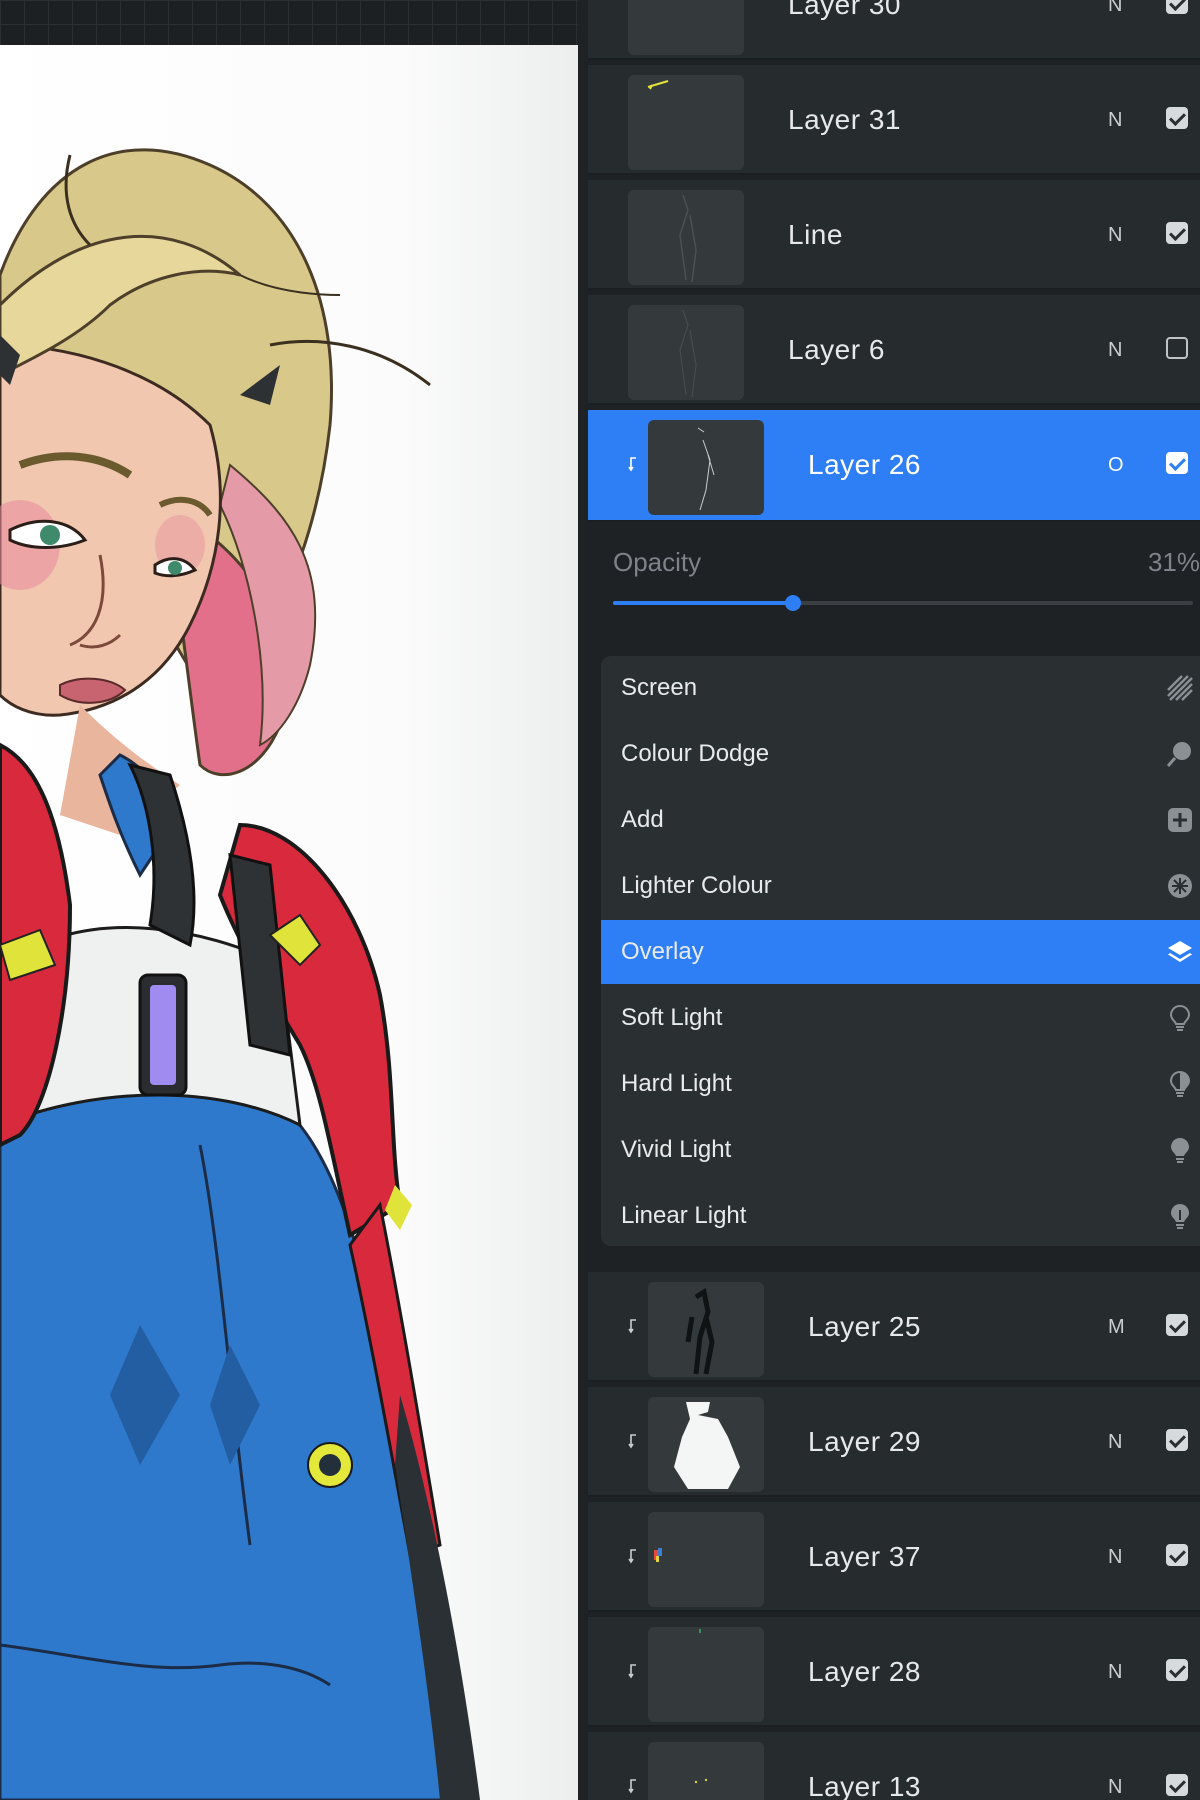  Describe the element at coordinates (1180, 1216) in the screenshot. I see `linear-light-bulb-icon` at that location.